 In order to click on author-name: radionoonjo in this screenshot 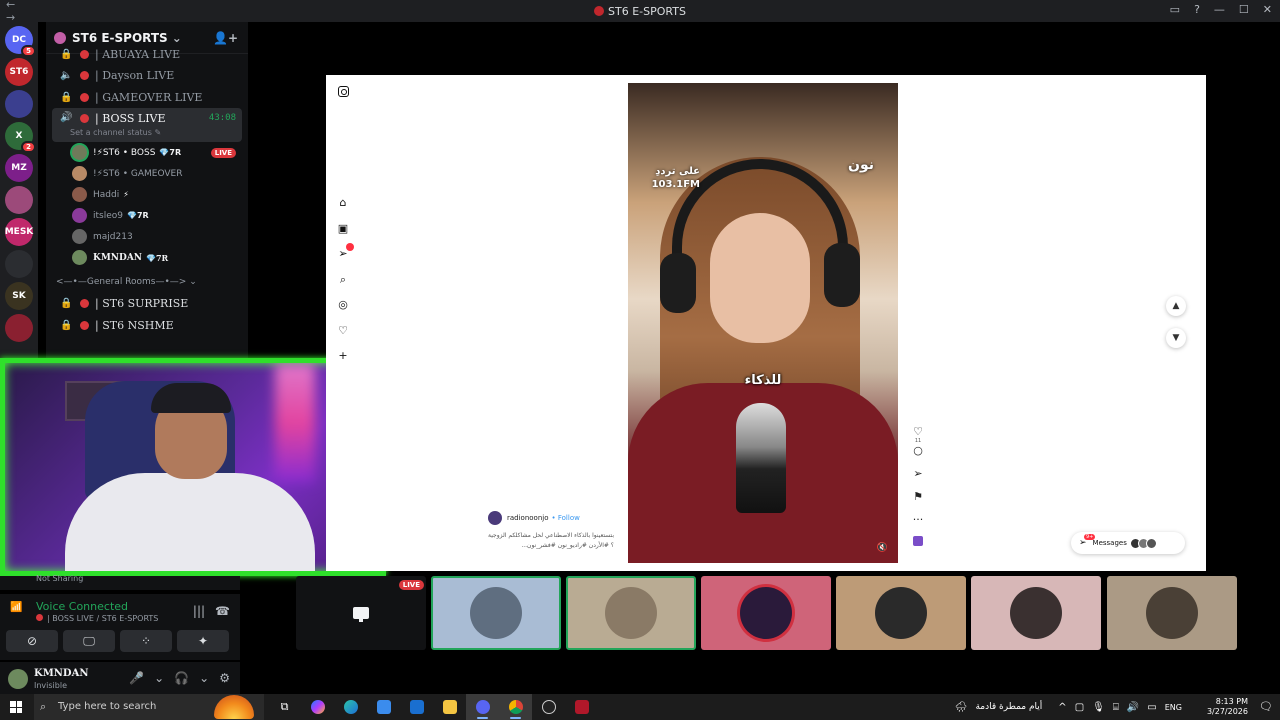, I will do `click(528, 518)`.